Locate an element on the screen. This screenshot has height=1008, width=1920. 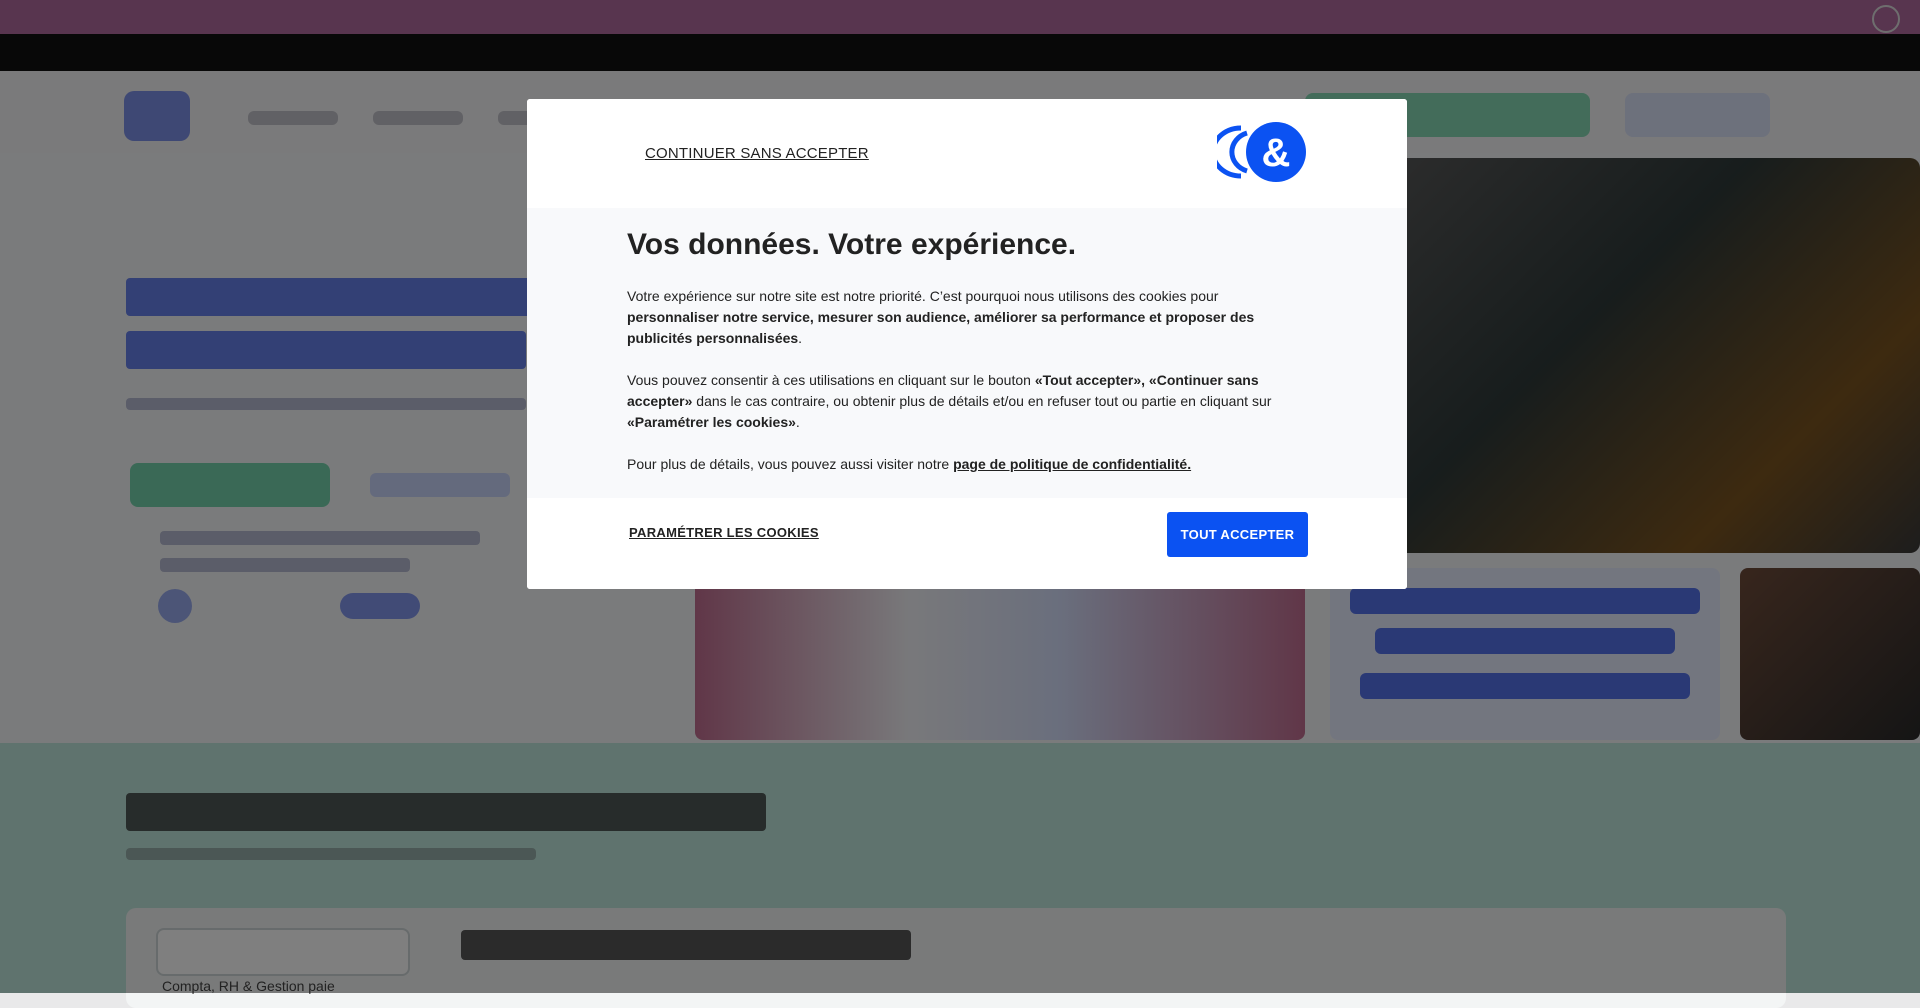
continue-without-accepting-link: CONTINUER SANS ACCEPTER is located at coordinates (757, 153).